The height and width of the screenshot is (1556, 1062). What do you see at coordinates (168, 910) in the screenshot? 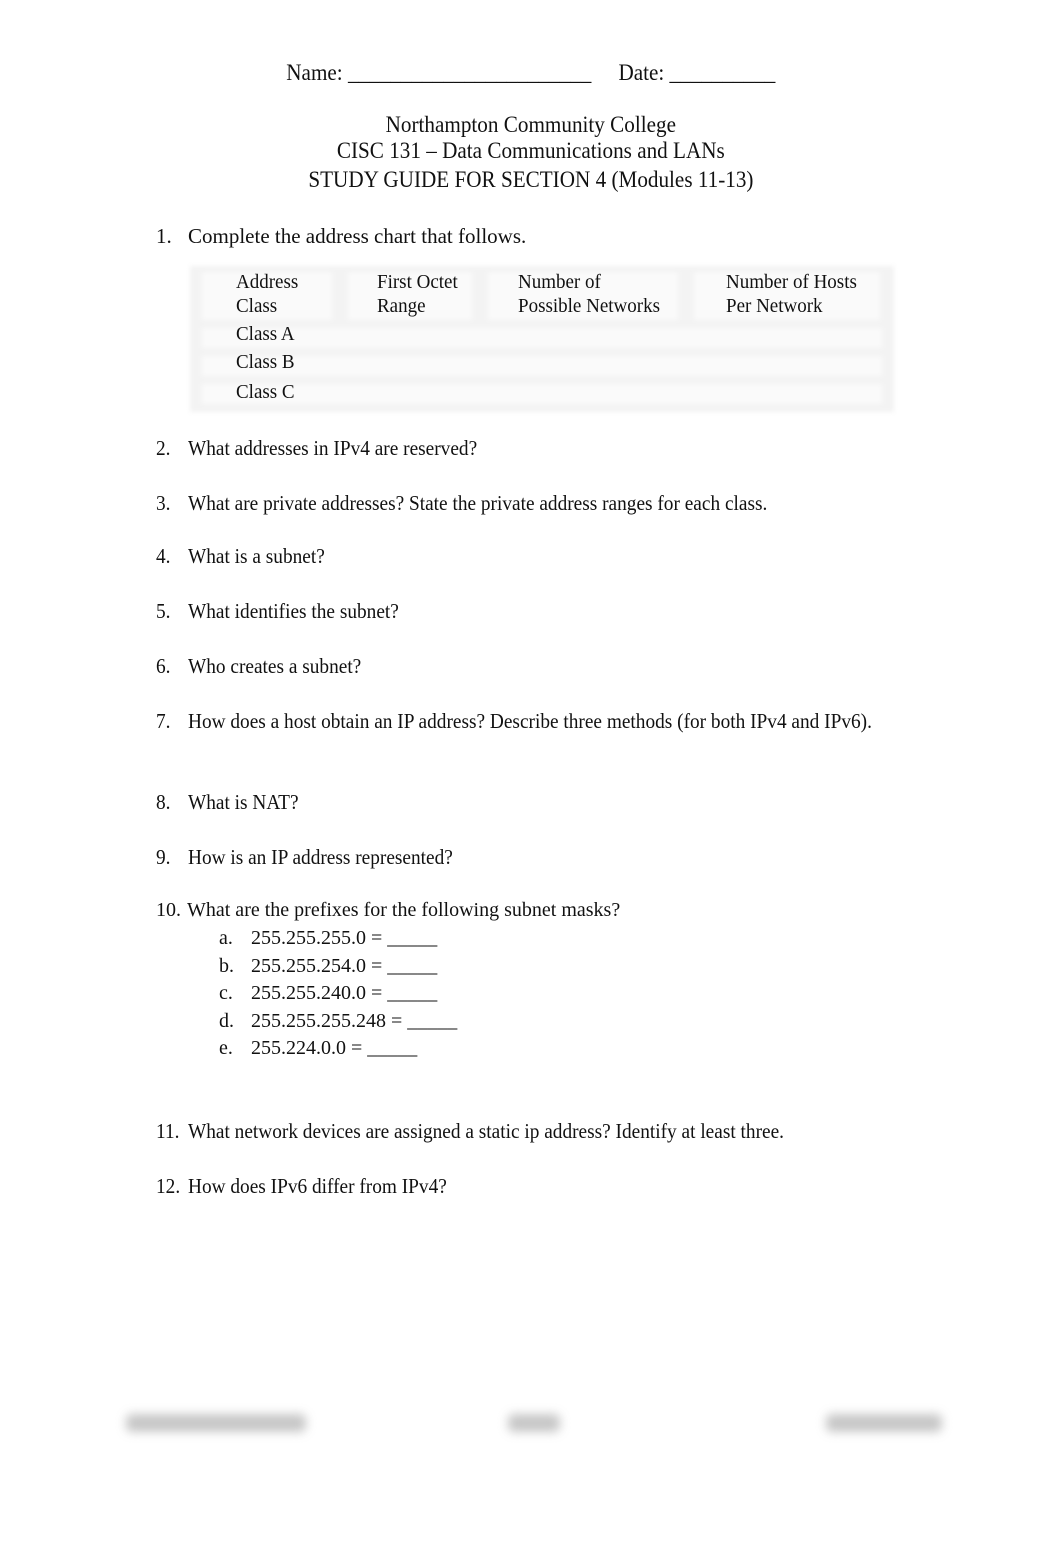
I see `question-number: 10.` at bounding box center [168, 910].